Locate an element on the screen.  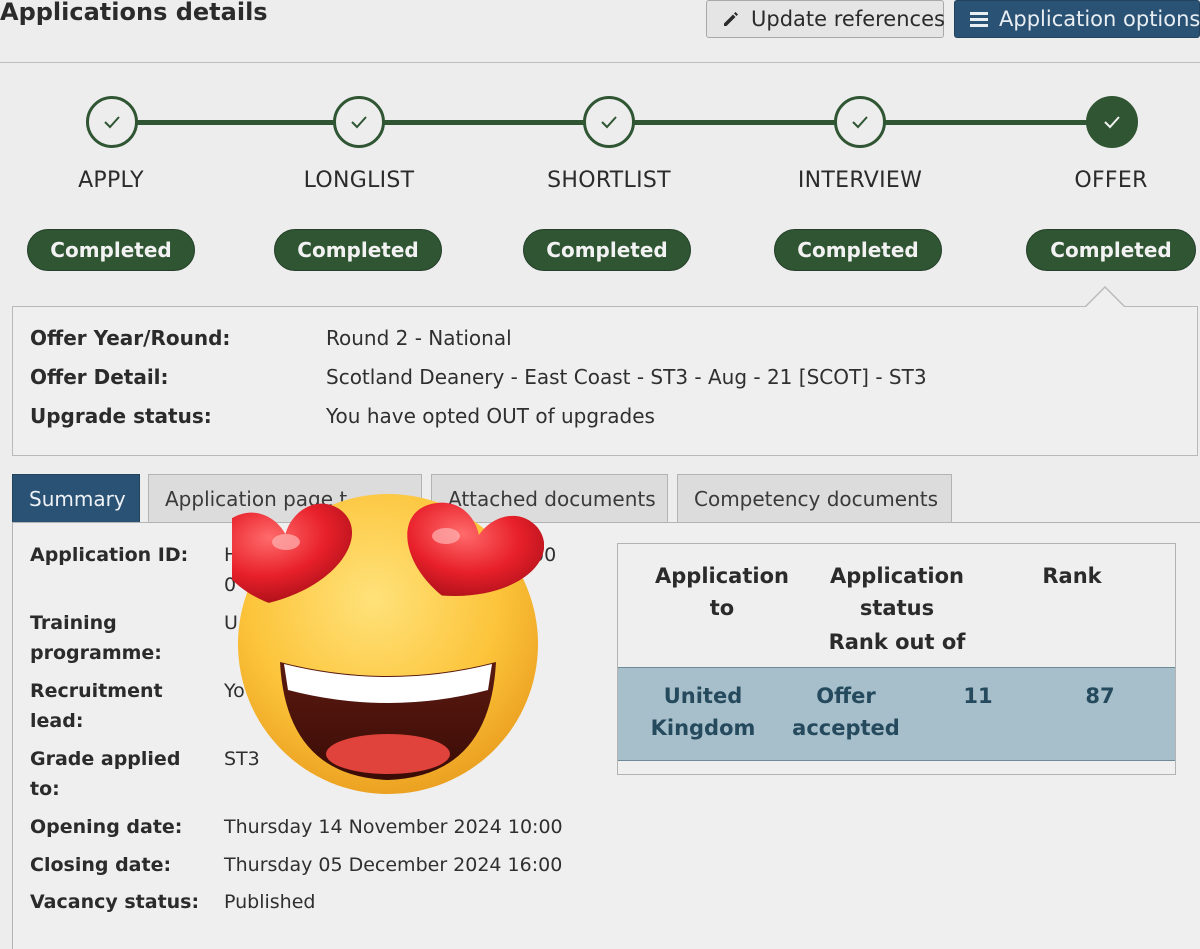
pencil-icon is located at coordinates (731, 19).